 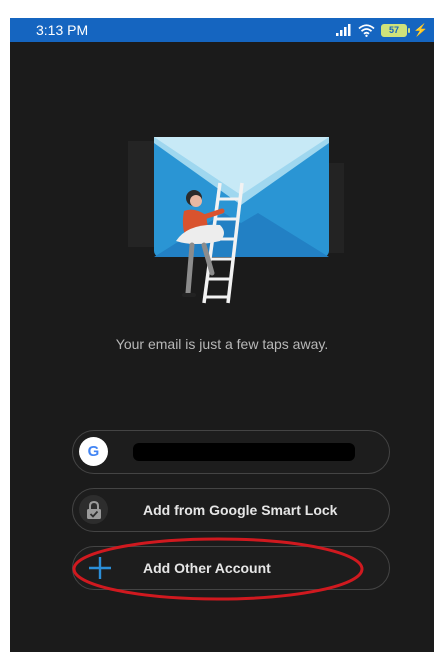 I want to click on battery-level: 57, so click(x=394, y=30).